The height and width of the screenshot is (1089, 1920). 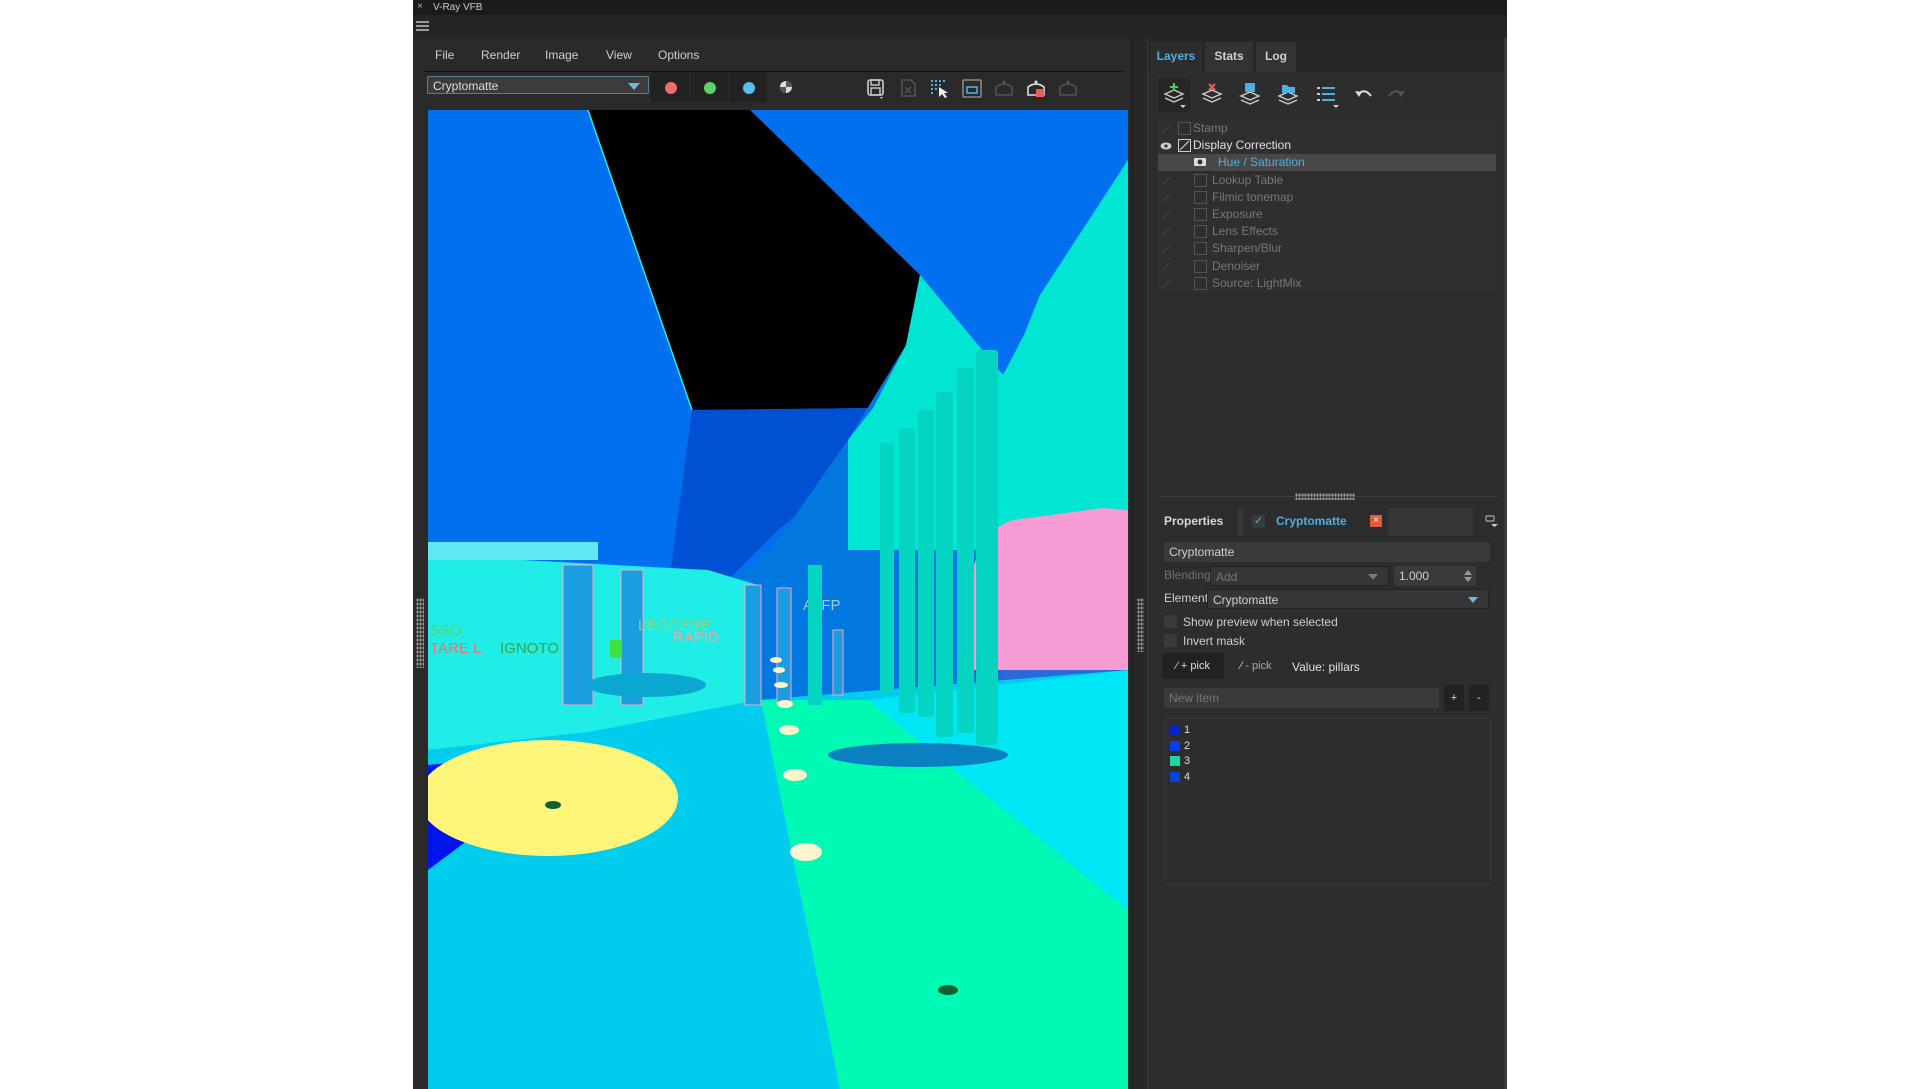 I want to click on layer-enabled-checkbox: ✓, so click(x=1258, y=521).